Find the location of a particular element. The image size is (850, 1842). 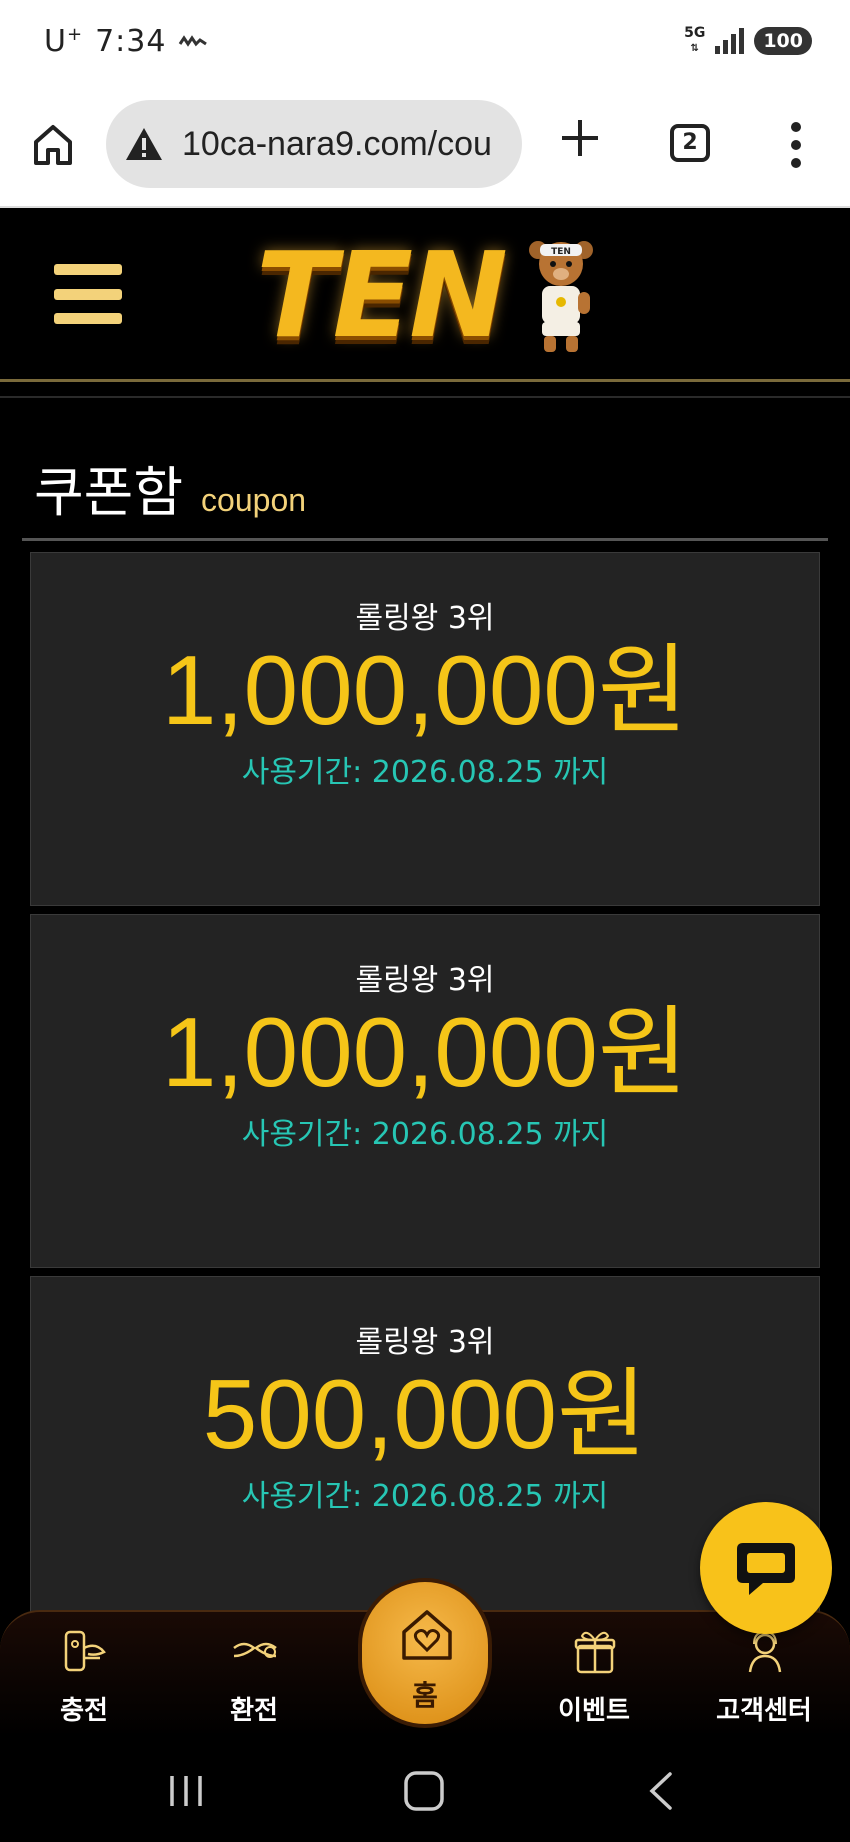

svg-text: TEN is located at coordinates (561, 252).